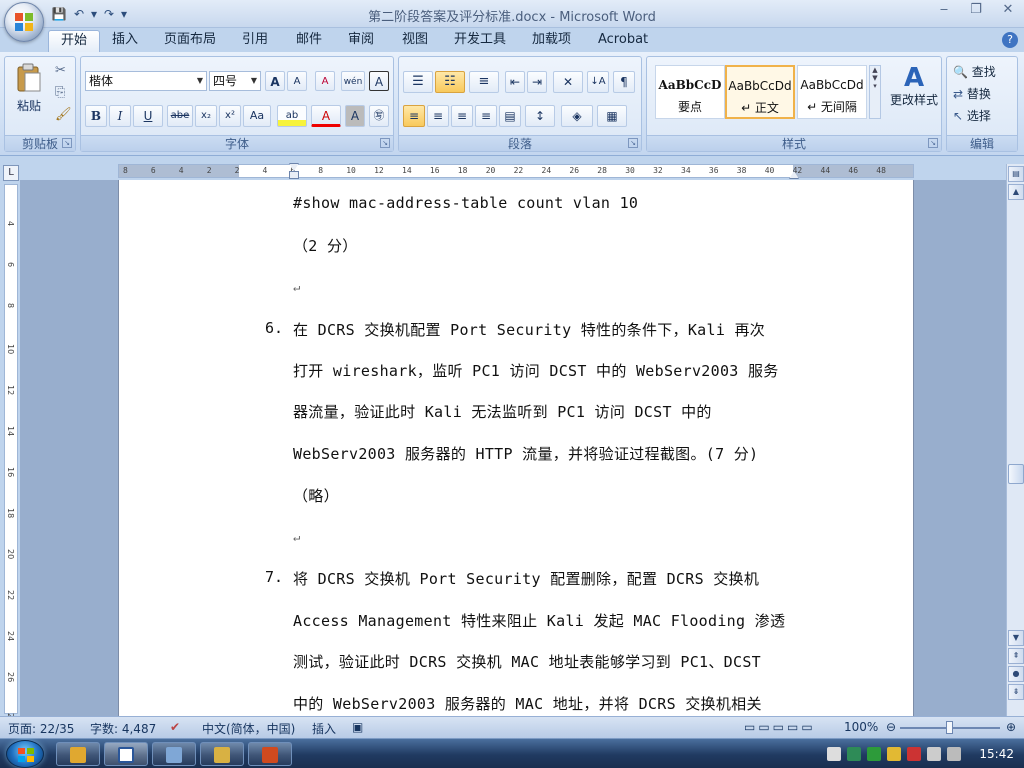 The height and width of the screenshot is (768, 1024). Describe the element at coordinates (67, 143) in the screenshot. I see `clipboard-launcher-icon: ↘` at that location.